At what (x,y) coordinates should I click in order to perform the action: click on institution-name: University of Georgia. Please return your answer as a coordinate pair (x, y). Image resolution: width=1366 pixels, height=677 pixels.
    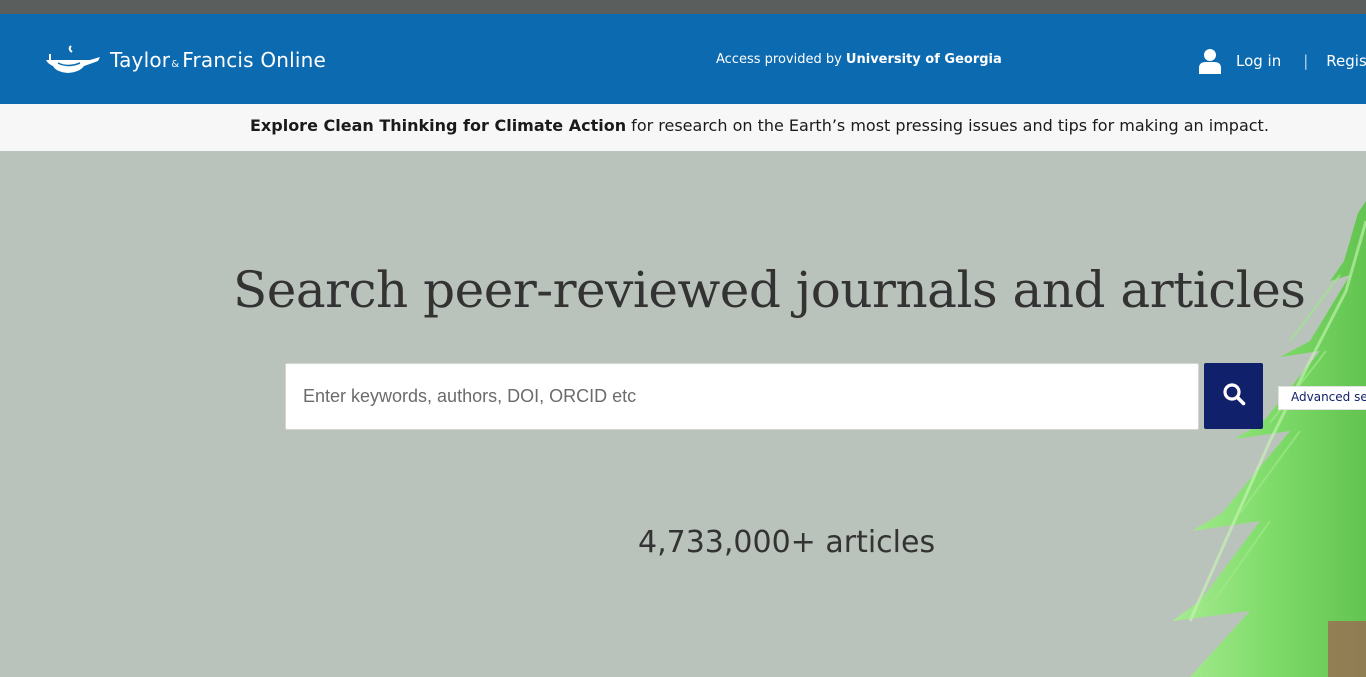
    Looking at the image, I should click on (923, 59).